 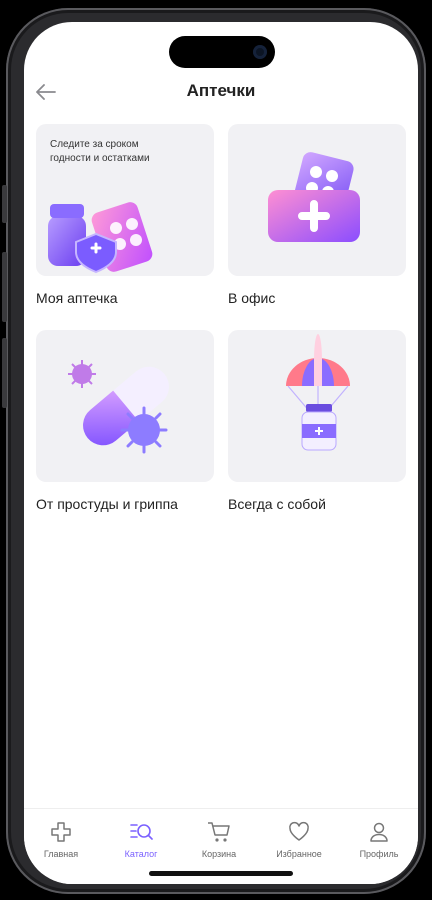 I want to click on card-label: От простуды и гриппа, so click(x=107, y=504).